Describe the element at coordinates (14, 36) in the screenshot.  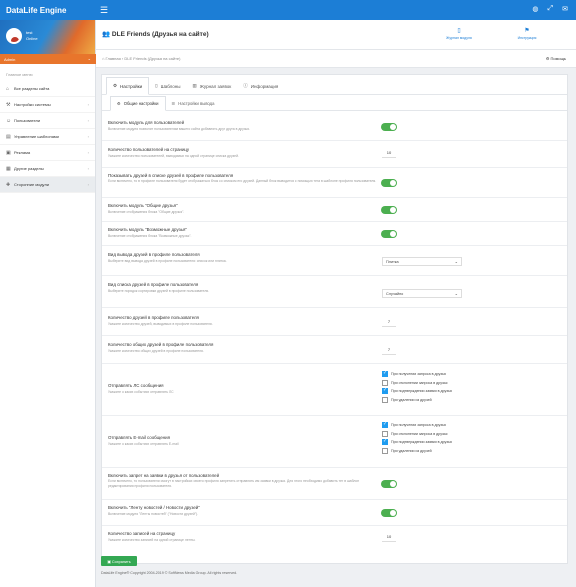
I see `avatar` at that location.